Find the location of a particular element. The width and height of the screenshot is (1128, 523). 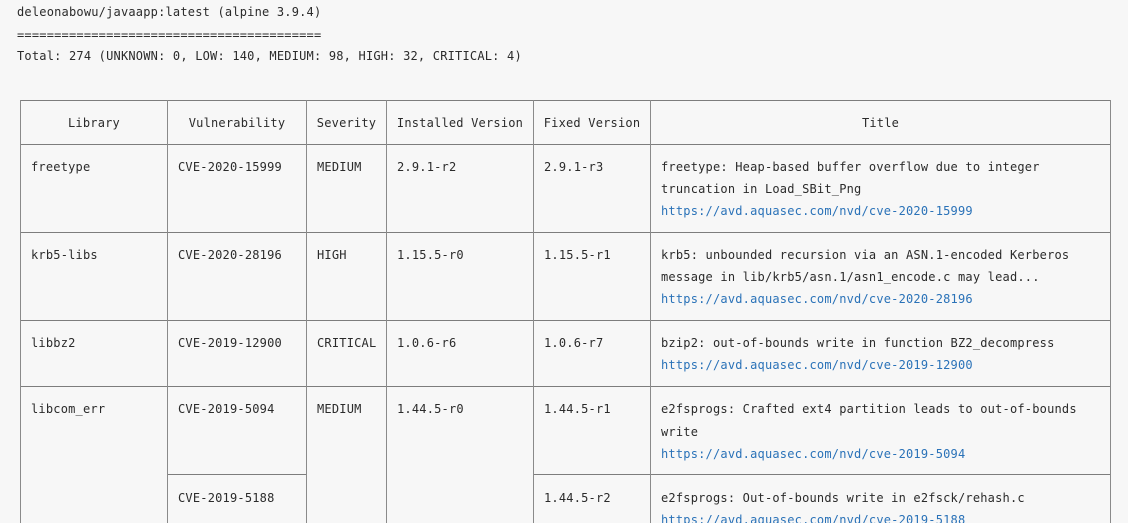

title-cell-line: write is located at coordinates (680, 432).